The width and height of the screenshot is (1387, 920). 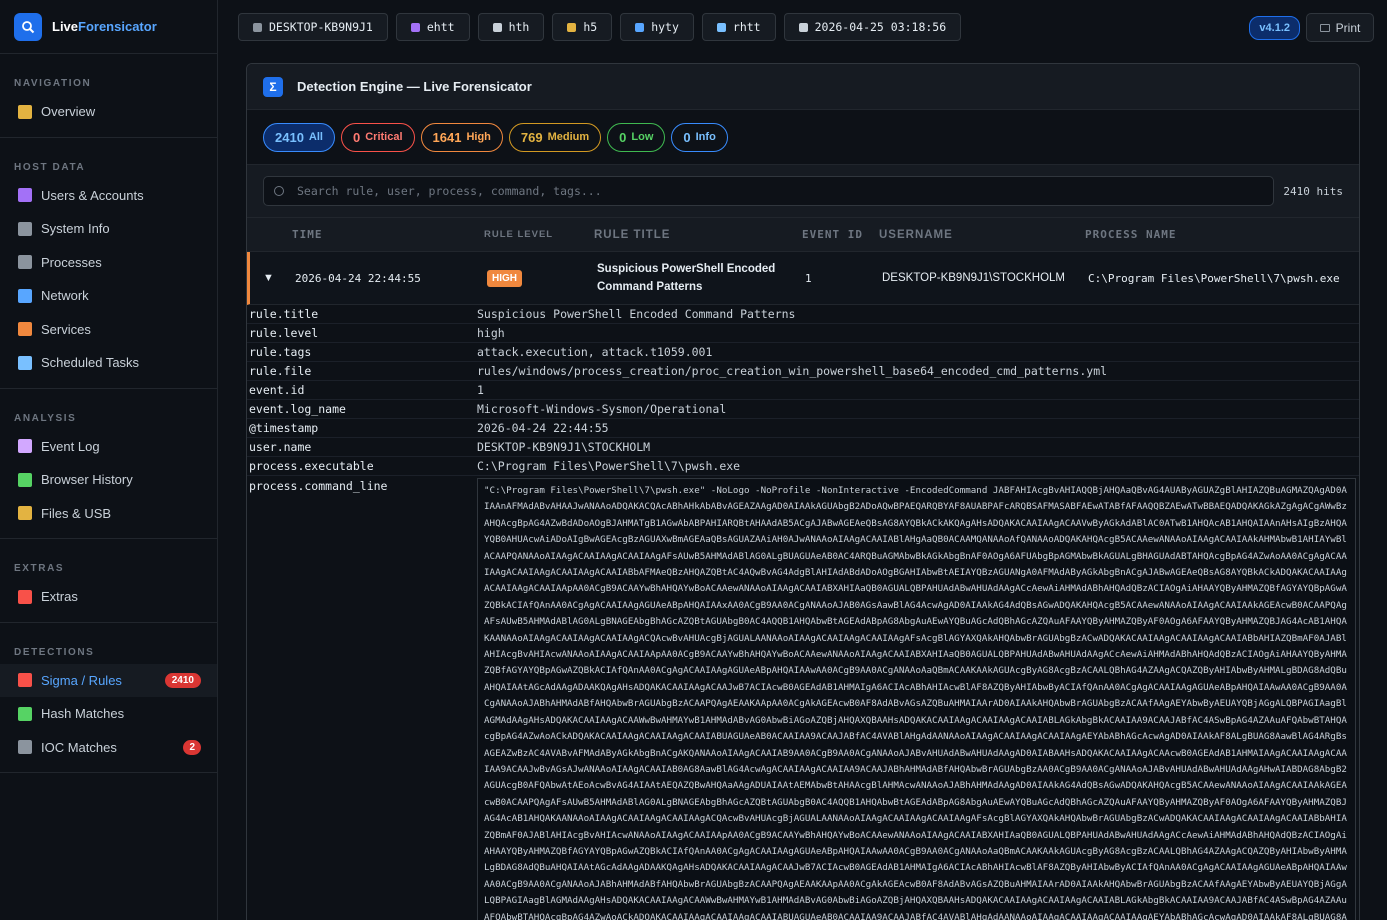 I want to click on sidebar-item-services: Services, so click(x=108, y=330).